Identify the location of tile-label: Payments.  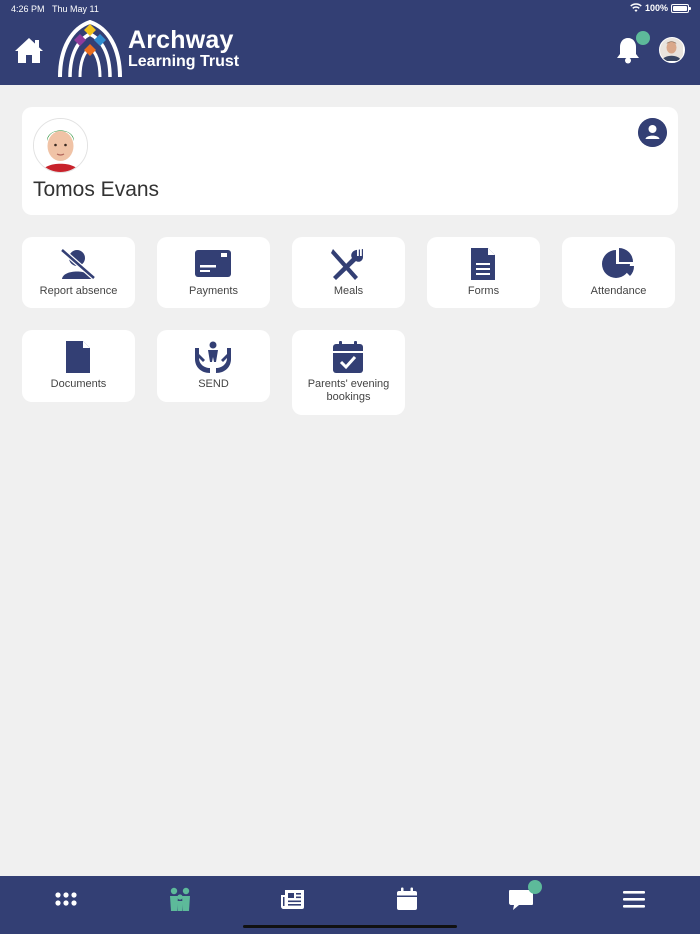
(213, 291).